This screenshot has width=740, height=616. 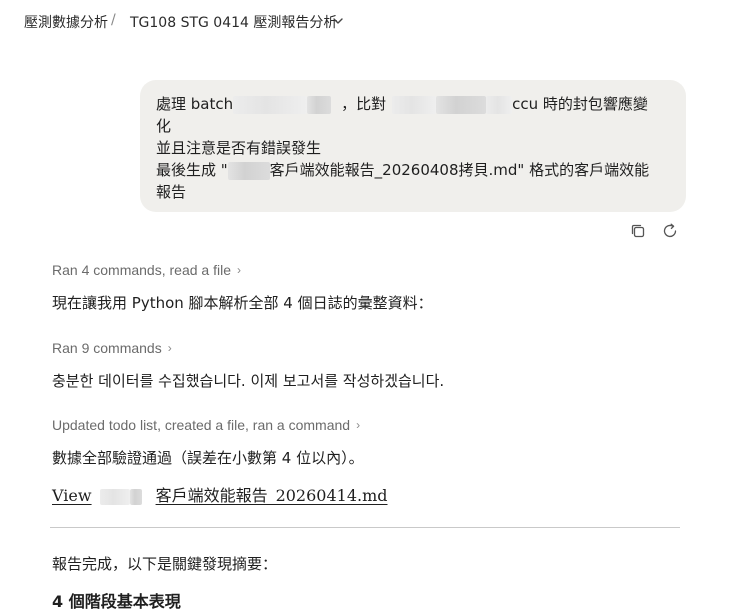 What do you see at coordinates (141, 270) in the screenshot?
I see `tool-step-label: Ran 4 commands, read a file` at bounding box center [141, 270].